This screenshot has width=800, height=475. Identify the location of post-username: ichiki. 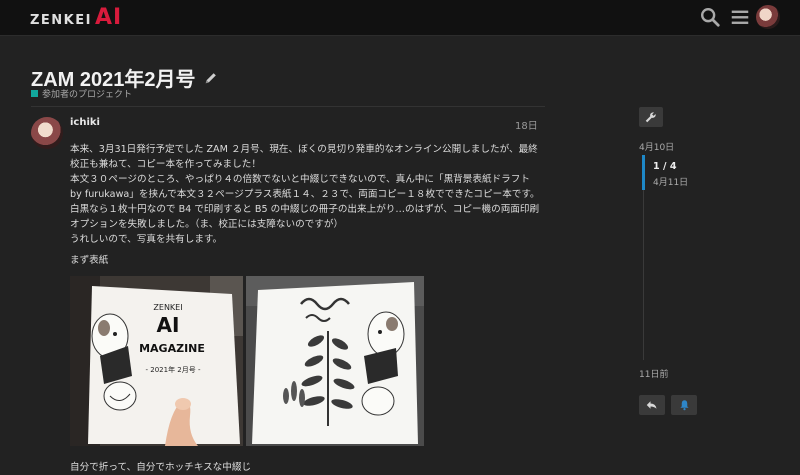
(85, 122).